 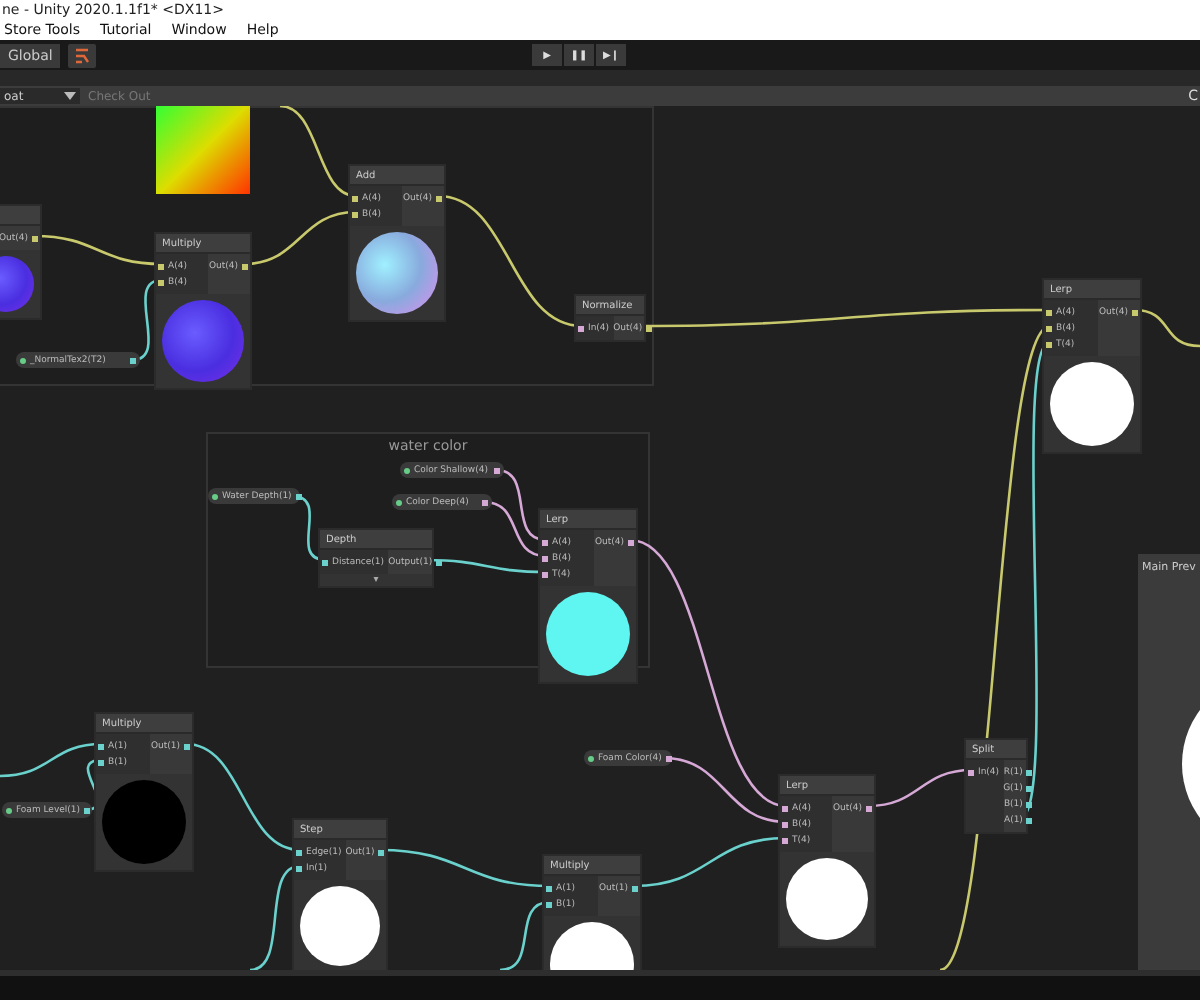 What do you see at coordinates (70, 96) in the screenshot?
I see `caret-icon` at bounding box center [70, 96].